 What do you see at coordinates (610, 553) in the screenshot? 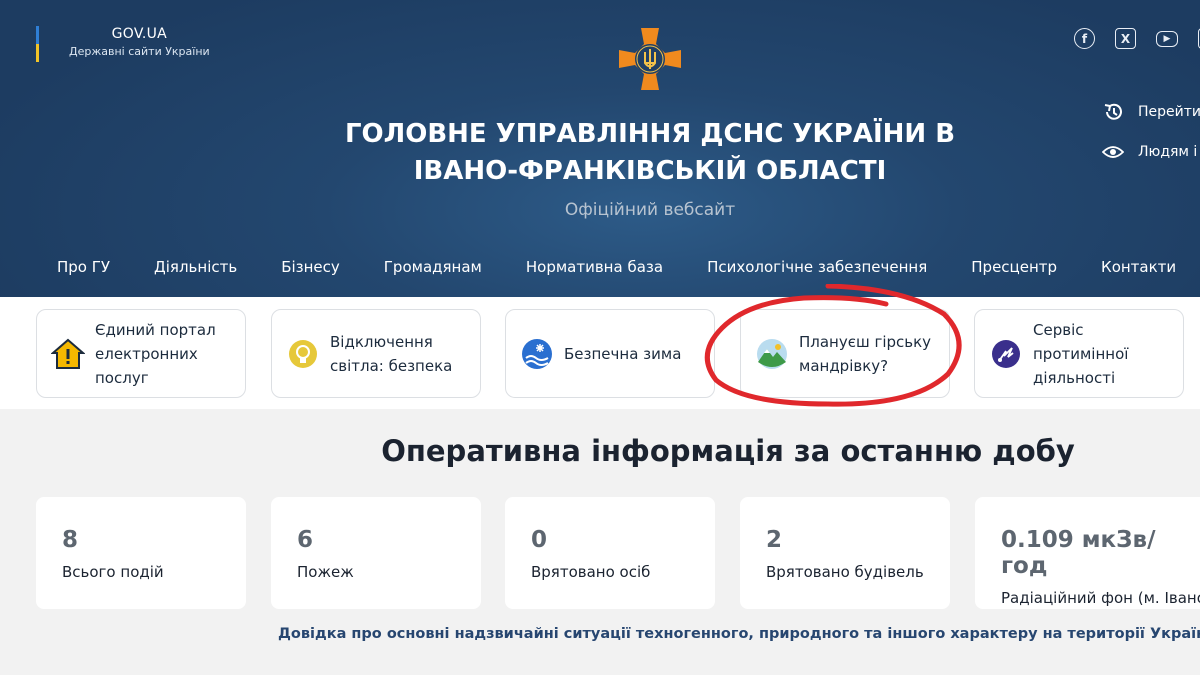
I see `stat-card-rescued-people: 0 Врятовано осіб` at bounding box center [610, 553].